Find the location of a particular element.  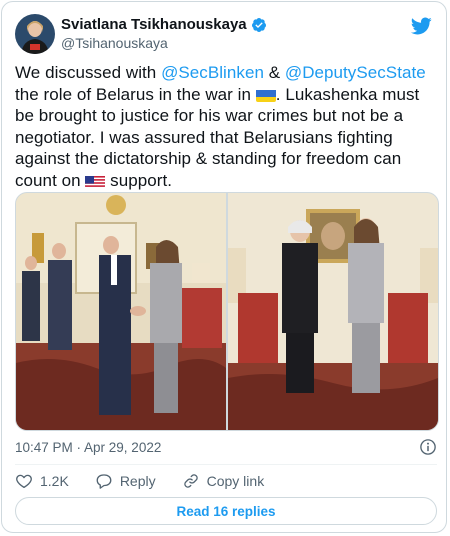

info-icon is located at coordinates (428, 447).